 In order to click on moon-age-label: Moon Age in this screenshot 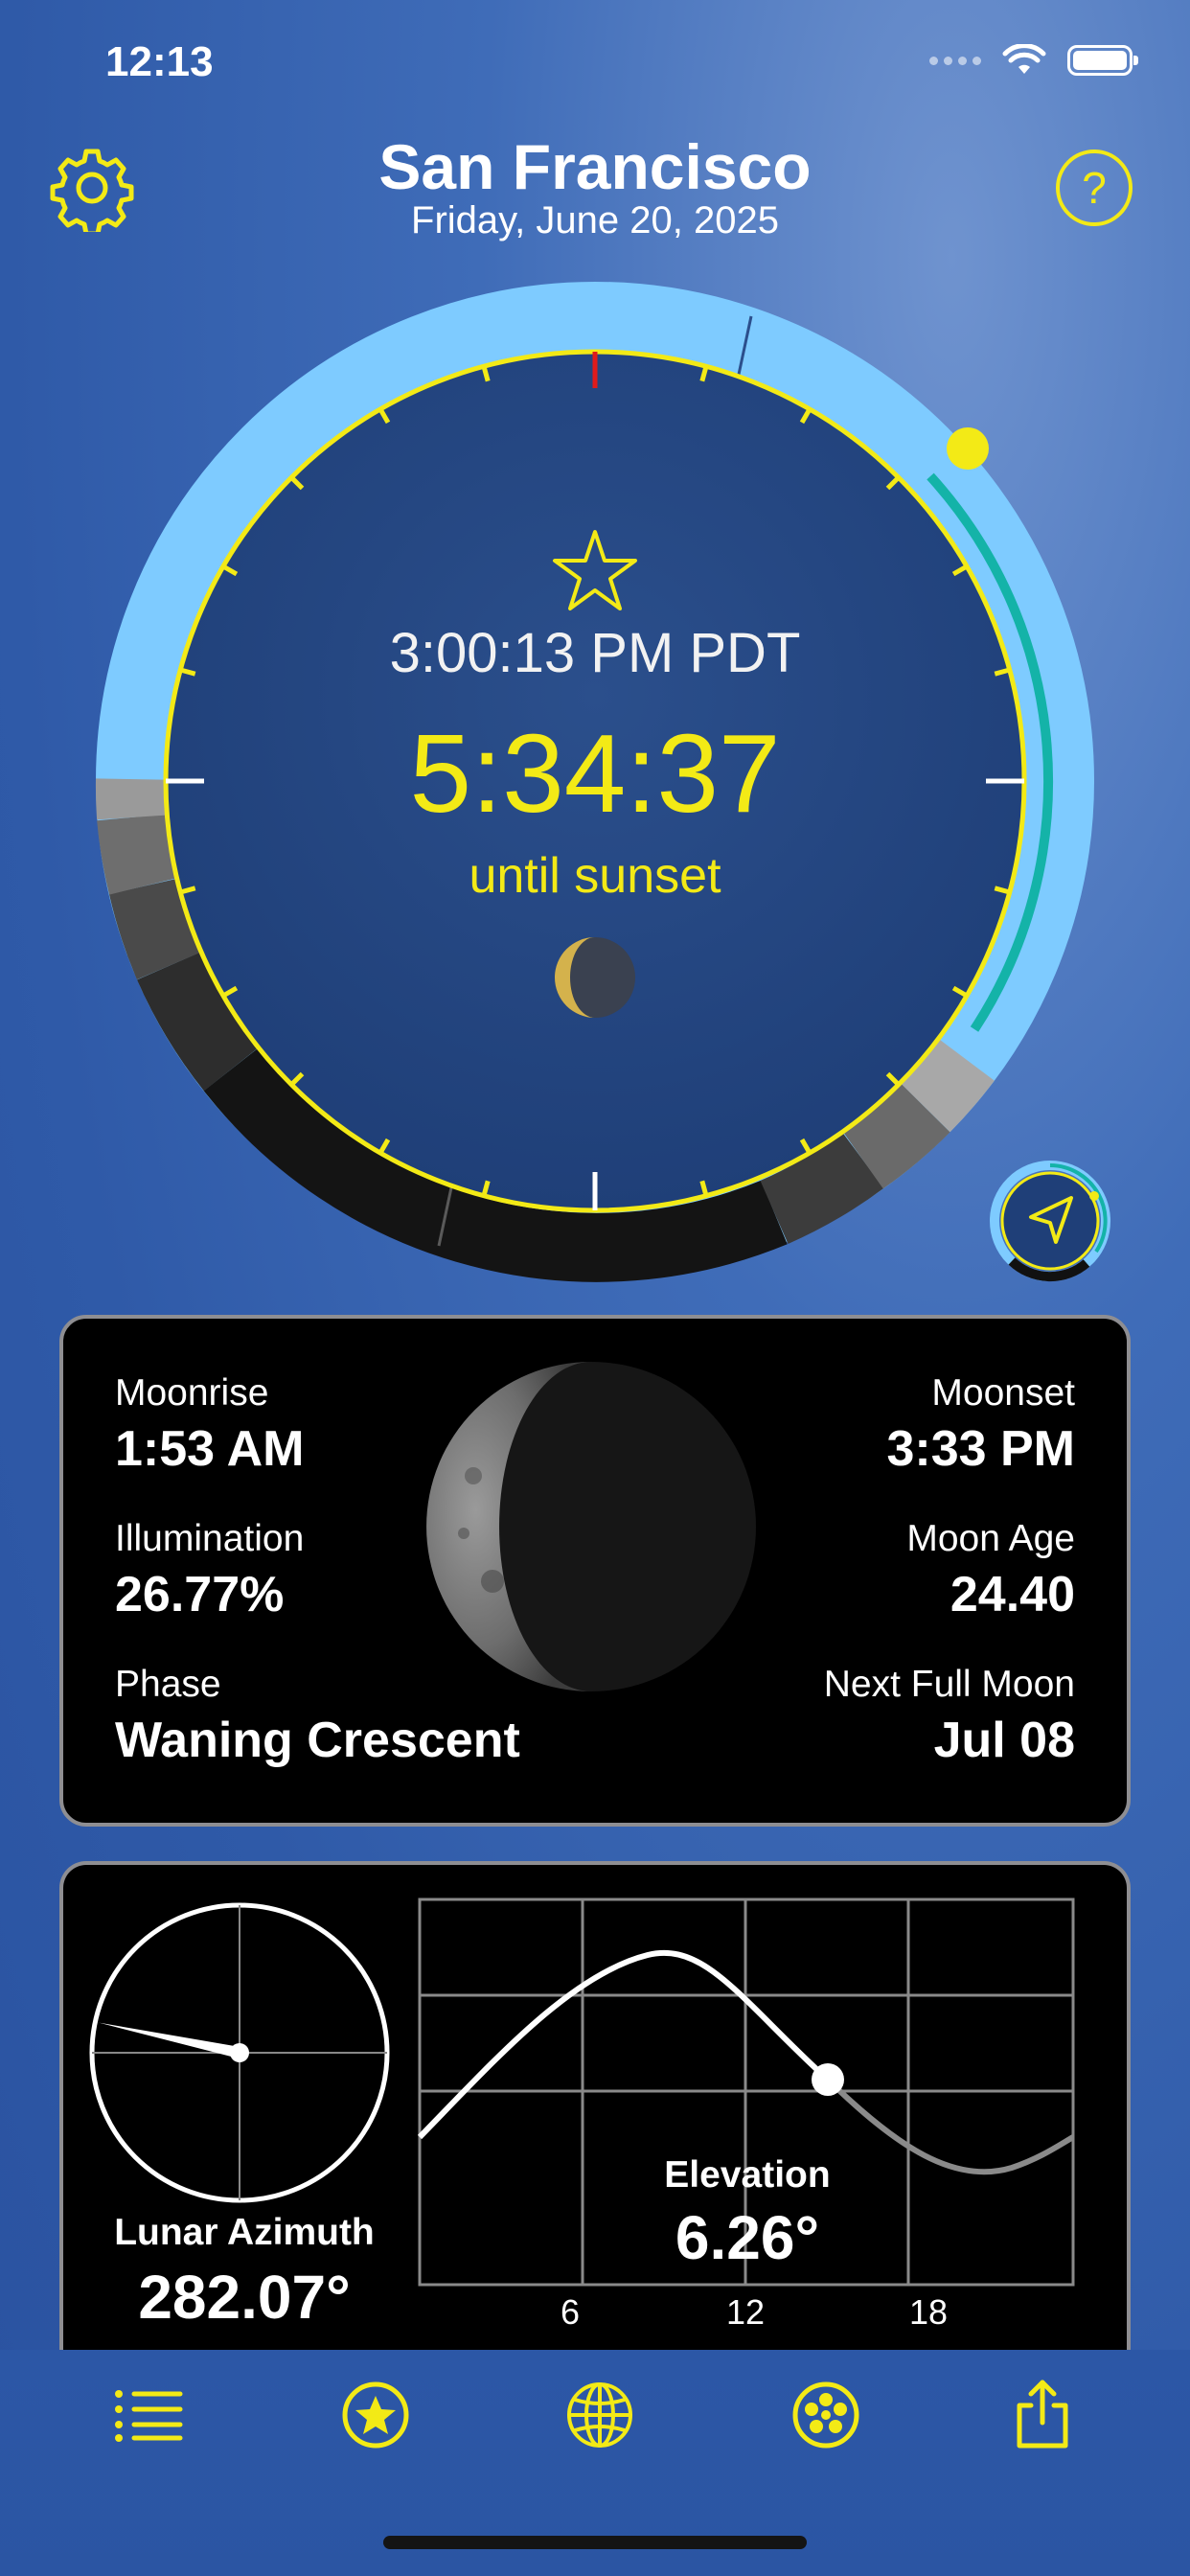, I will do `click(990, 1538)`.